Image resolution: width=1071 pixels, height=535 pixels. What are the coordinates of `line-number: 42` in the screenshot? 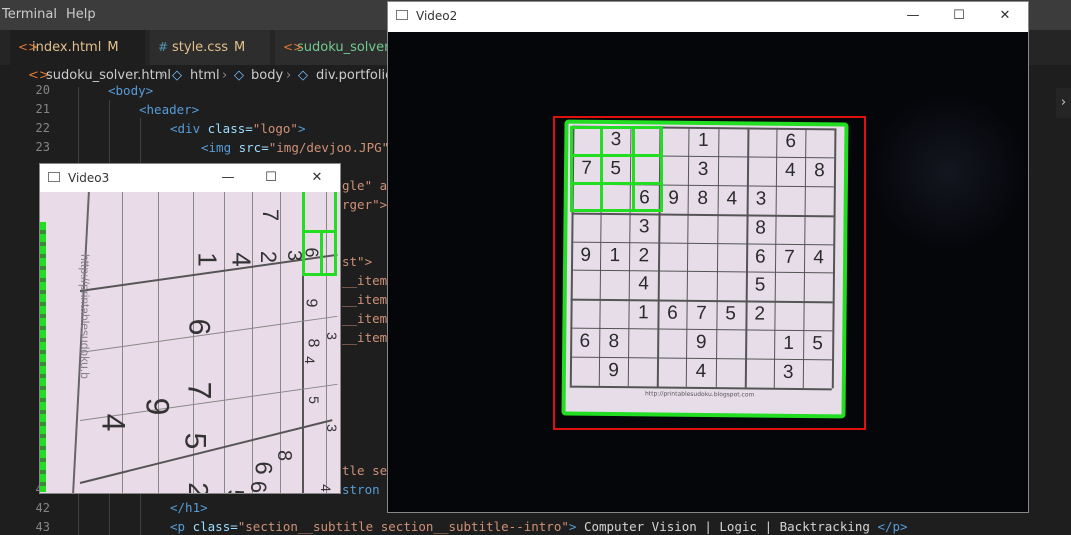 It's located at (42, 508).